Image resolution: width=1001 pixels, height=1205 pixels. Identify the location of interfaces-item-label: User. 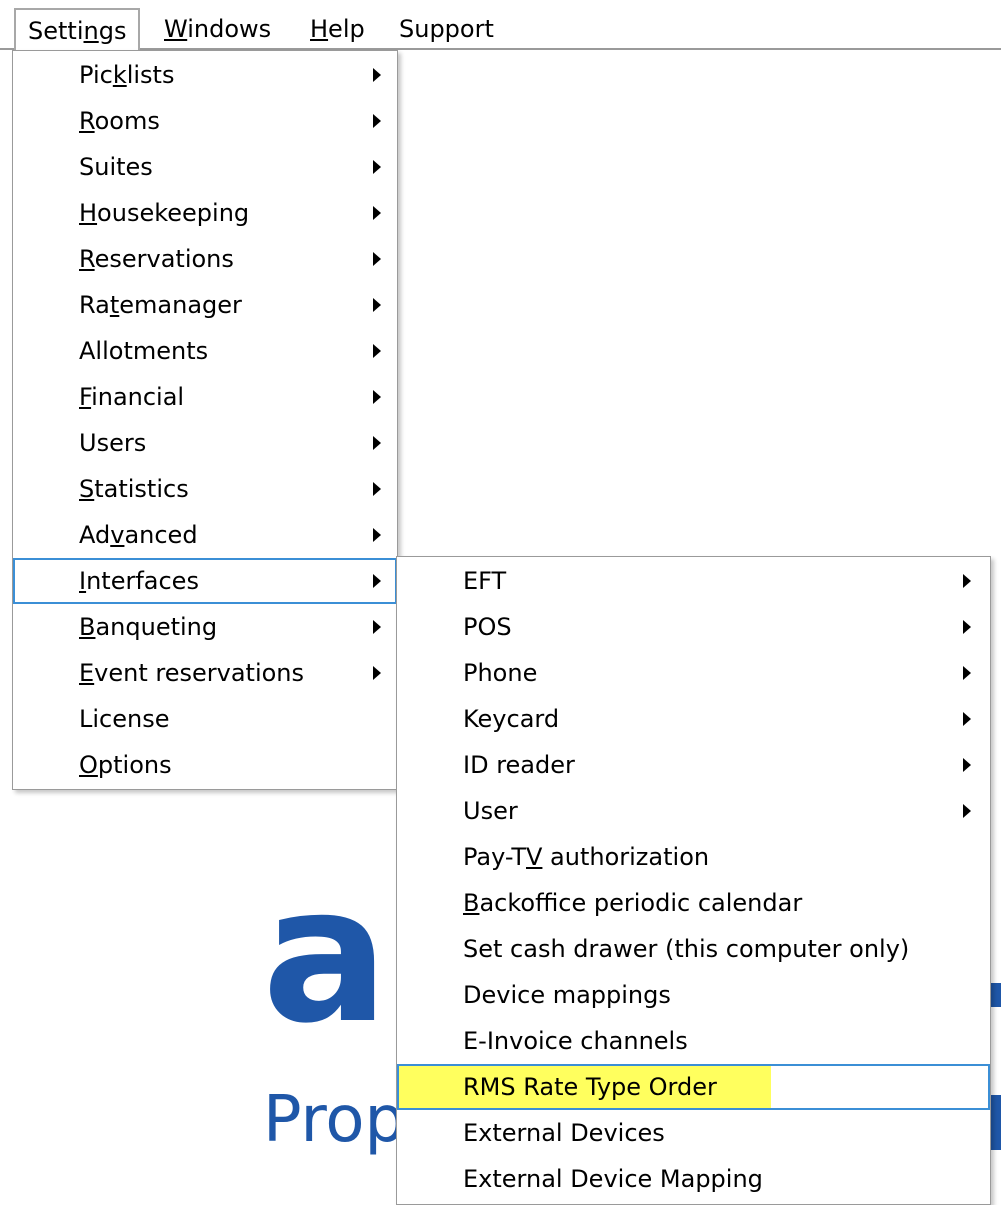
(490, 811).